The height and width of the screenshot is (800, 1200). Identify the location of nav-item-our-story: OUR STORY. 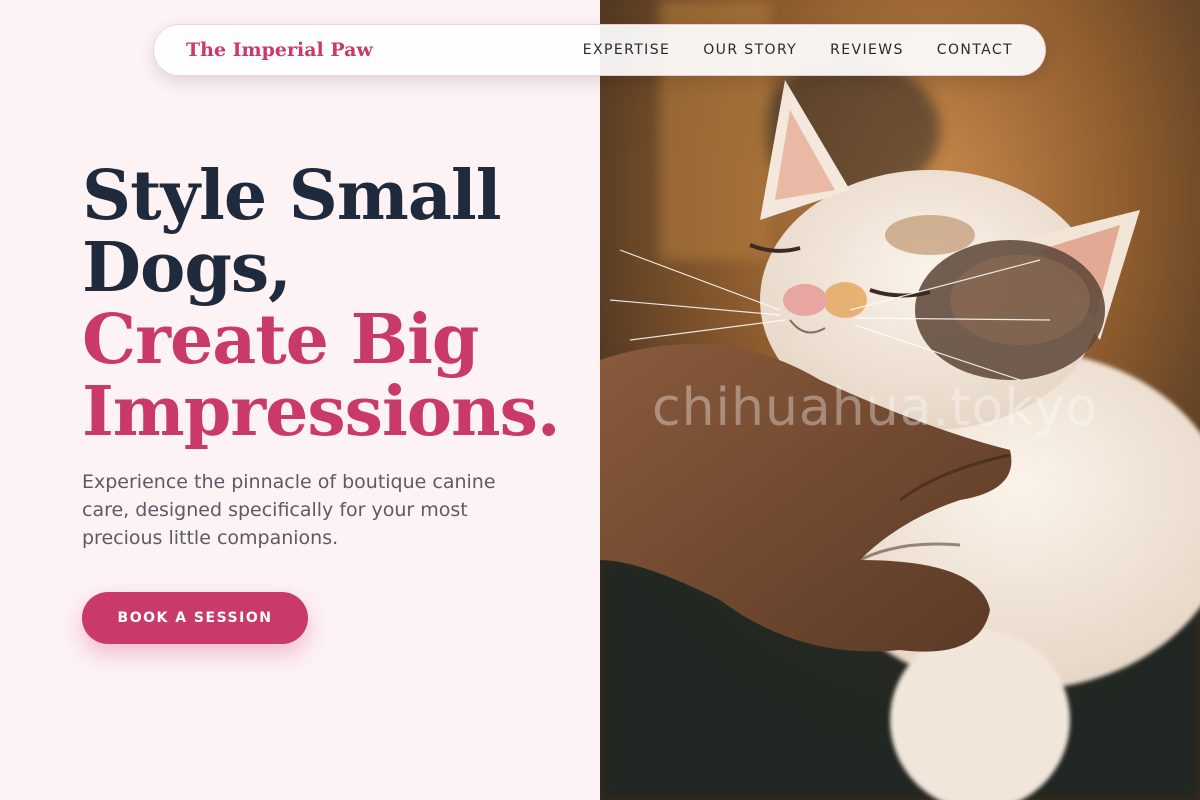
(750, 50).